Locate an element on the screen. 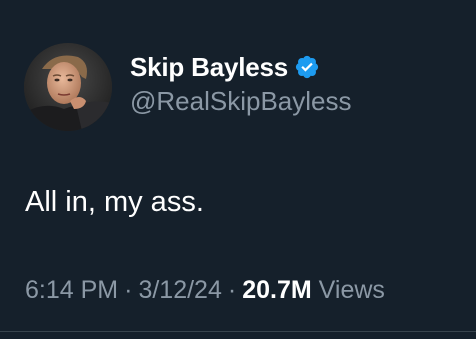 This screenshot has width=476, height=339. tweet-text: All in, my ass. is located at coordinates (114, 202).